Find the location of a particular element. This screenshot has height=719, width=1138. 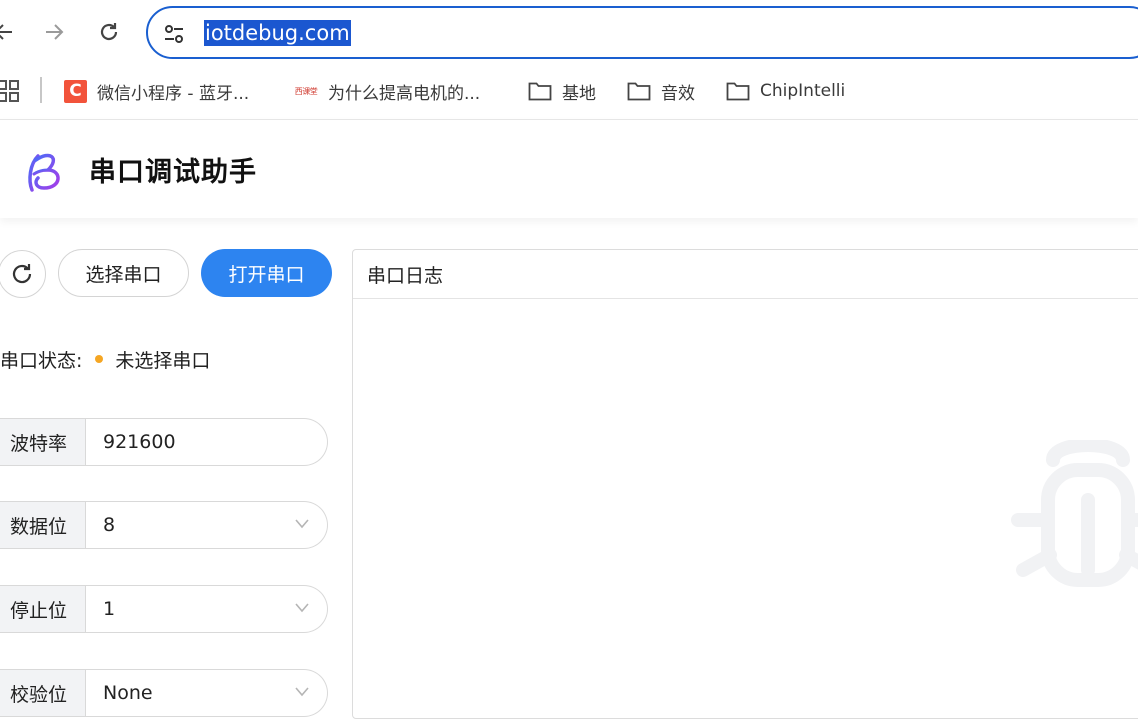

app-title: 串口调试助手 is located at coordinates (173, 172).